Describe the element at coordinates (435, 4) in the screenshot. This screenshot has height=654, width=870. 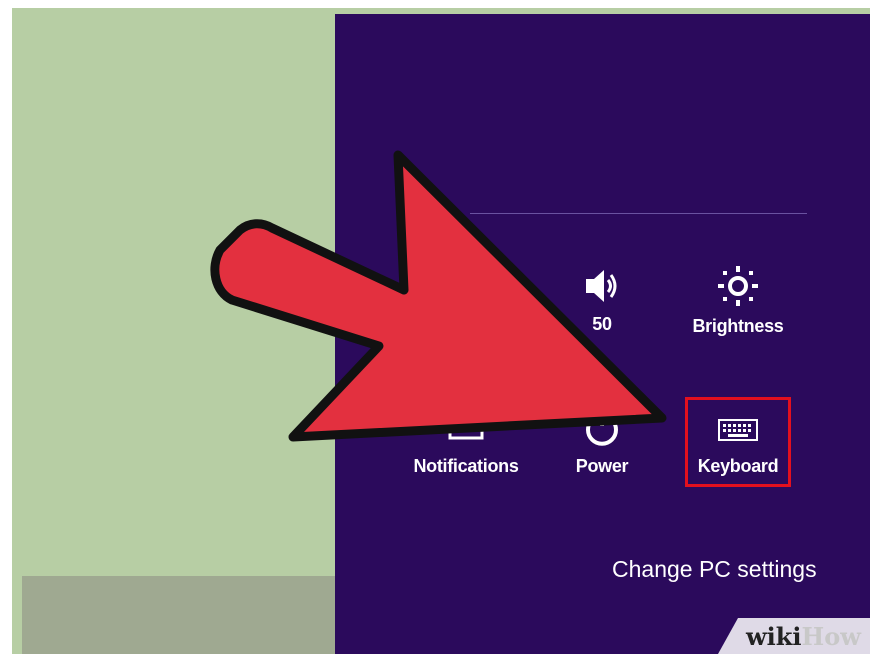
I see `frame-edge-top` at that location.